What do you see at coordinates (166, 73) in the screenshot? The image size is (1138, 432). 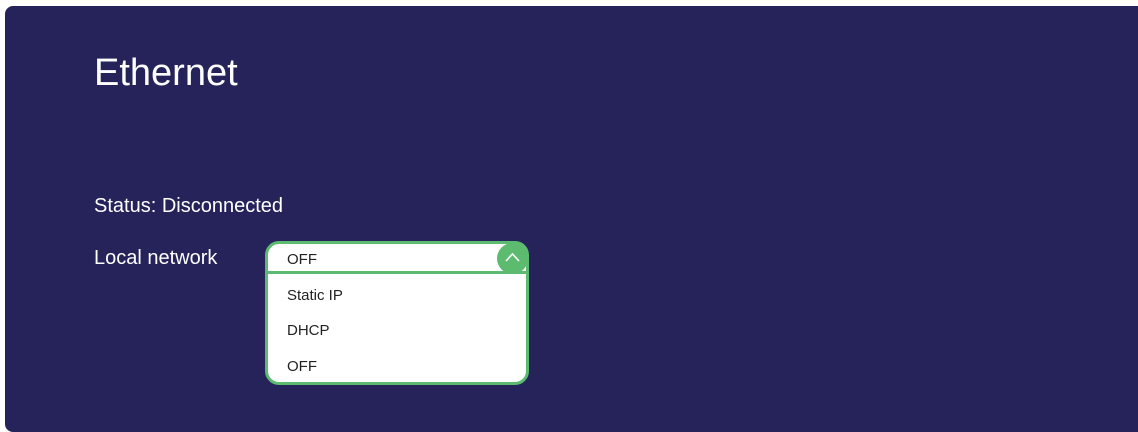 I see `page-title: Ethernet` at bounding box center [166, 73].